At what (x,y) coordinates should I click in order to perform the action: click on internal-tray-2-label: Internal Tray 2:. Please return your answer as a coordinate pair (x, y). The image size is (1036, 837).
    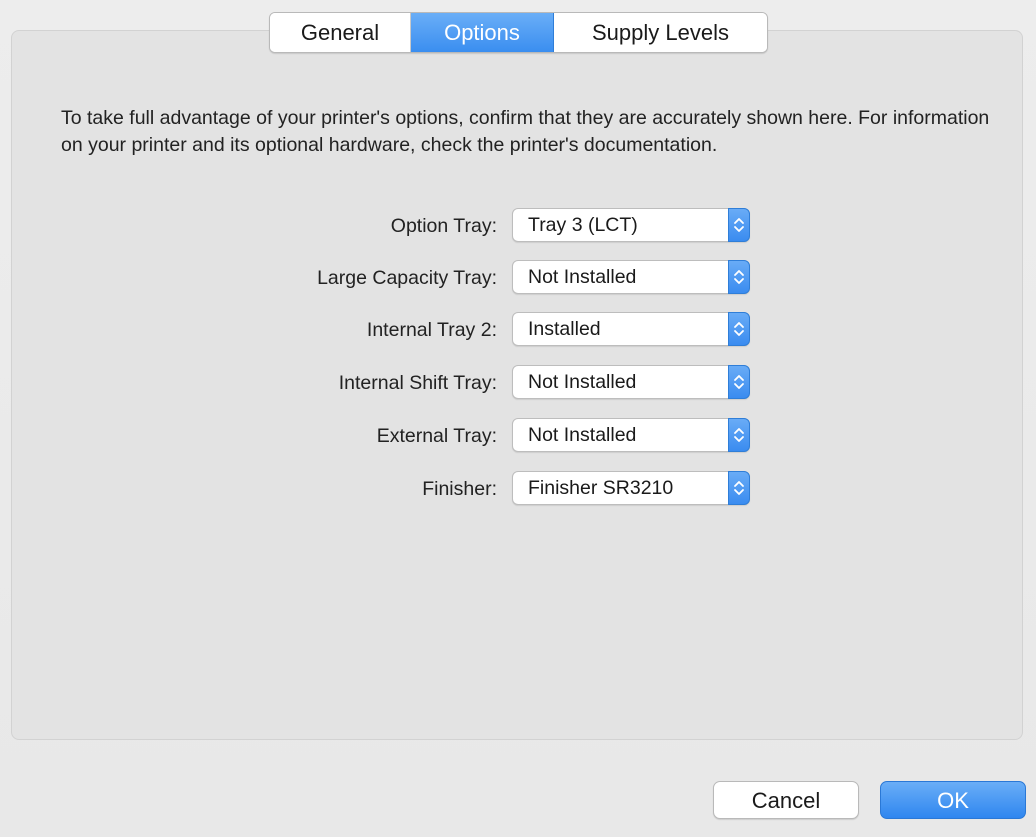
    Looking at the image, I should click on (431, 330).